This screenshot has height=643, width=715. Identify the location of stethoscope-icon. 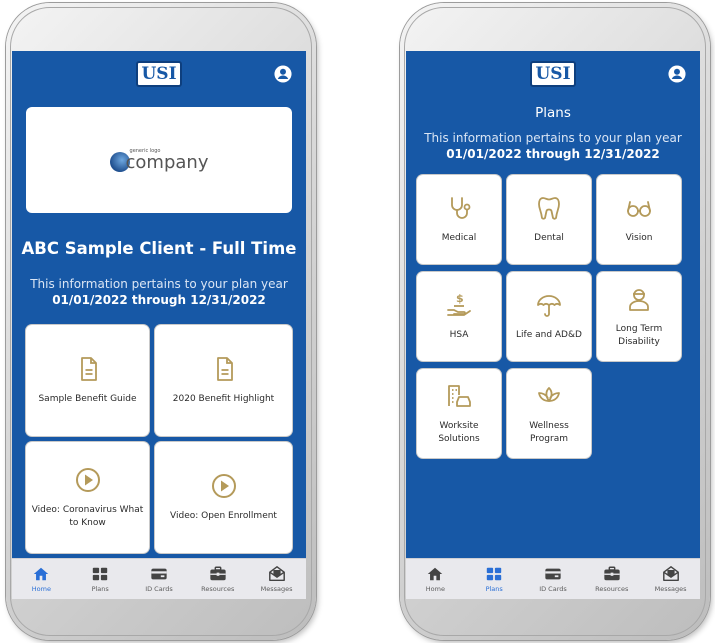
(461, 208).